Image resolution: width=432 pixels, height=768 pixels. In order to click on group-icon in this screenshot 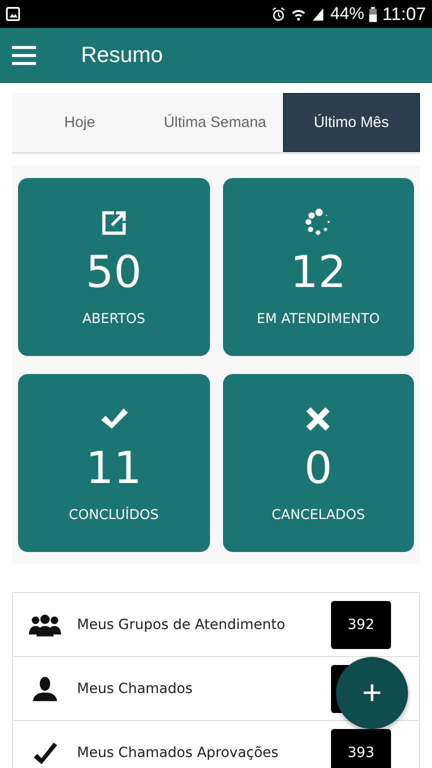, I will do `click(45, 625)`.